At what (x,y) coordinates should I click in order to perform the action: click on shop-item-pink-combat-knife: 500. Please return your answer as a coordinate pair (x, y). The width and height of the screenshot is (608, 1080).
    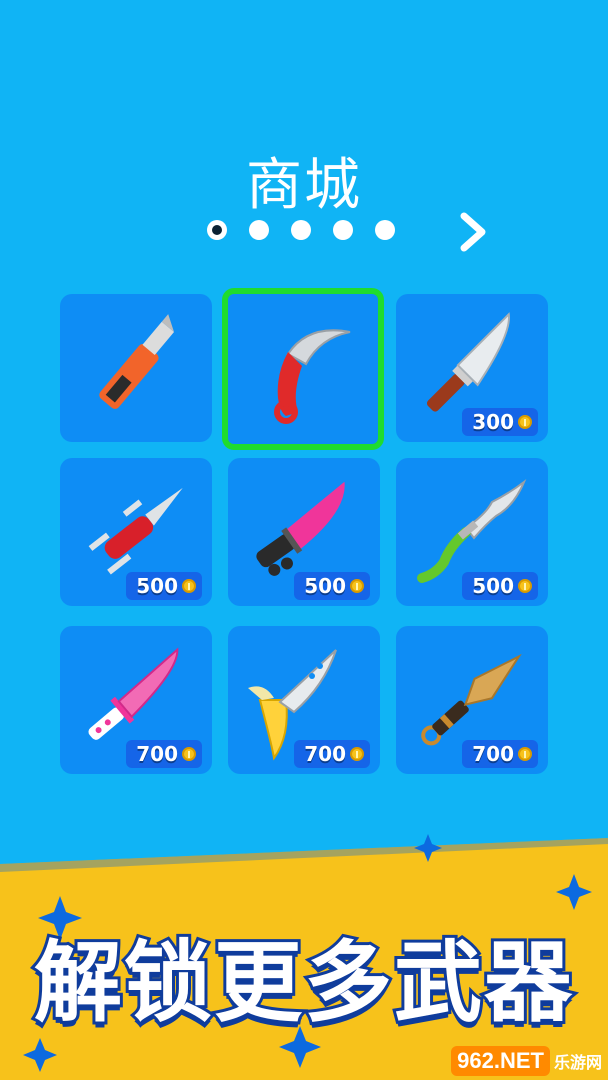
    Looking at the image, I should click on (304, 532).